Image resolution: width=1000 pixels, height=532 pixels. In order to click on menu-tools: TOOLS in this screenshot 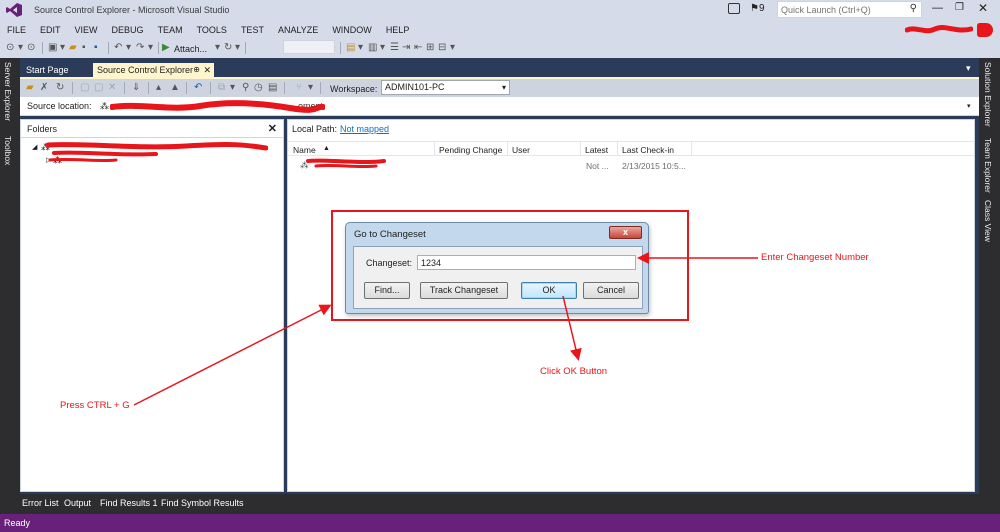, I will do `click(212, 30)`.